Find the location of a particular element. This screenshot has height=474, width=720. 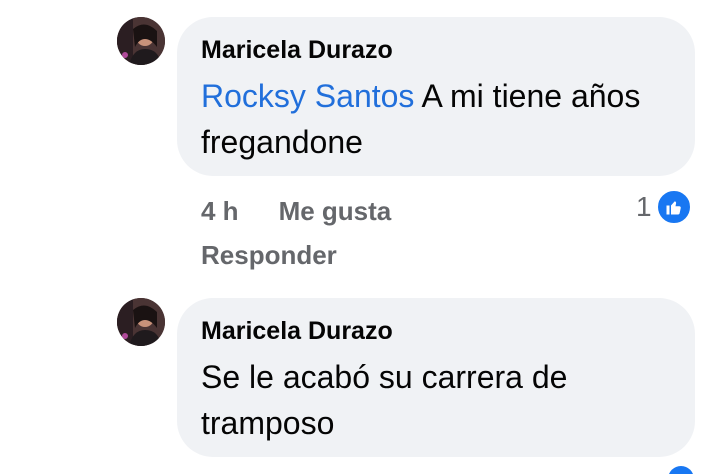

like-button: Me gusta is located at coordinates (335, 211).